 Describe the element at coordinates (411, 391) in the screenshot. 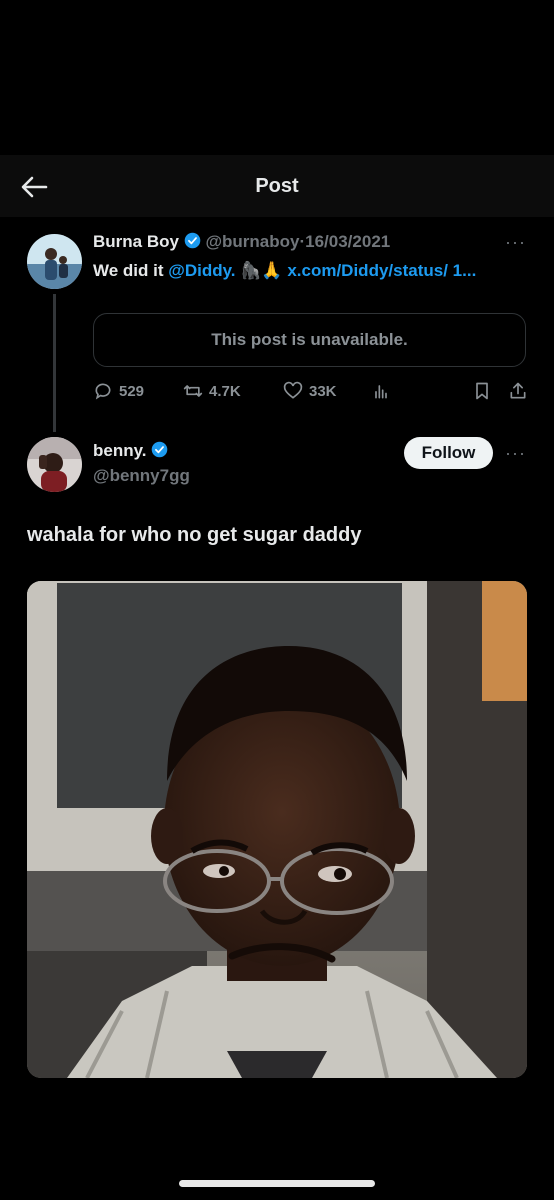

I see `views-button` at that location.